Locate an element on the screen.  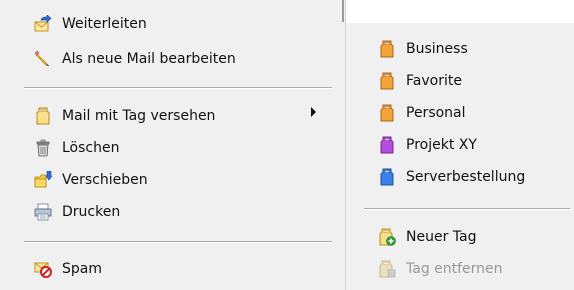
tag-item-serverbestellung: Serverbestellung is located at coordinates (451, 177).